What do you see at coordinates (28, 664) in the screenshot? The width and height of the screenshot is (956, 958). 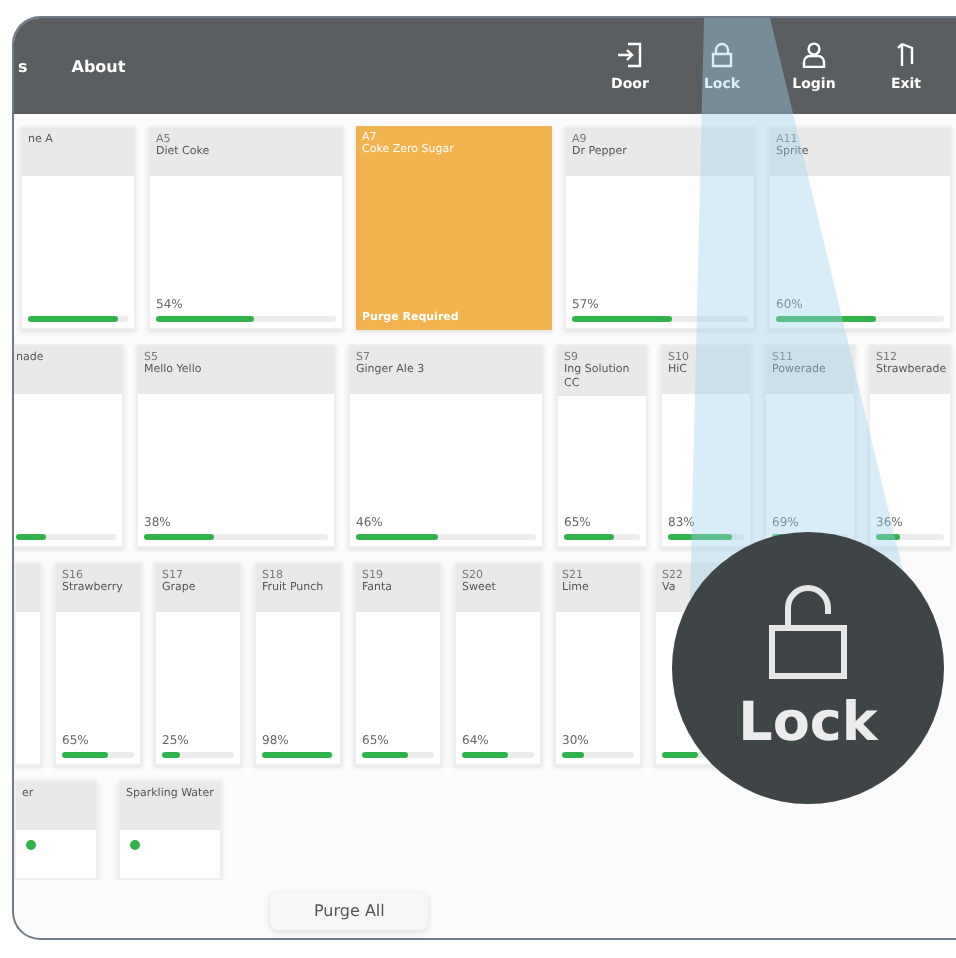 I see `drink-tile` at bounding box center [28, 664].